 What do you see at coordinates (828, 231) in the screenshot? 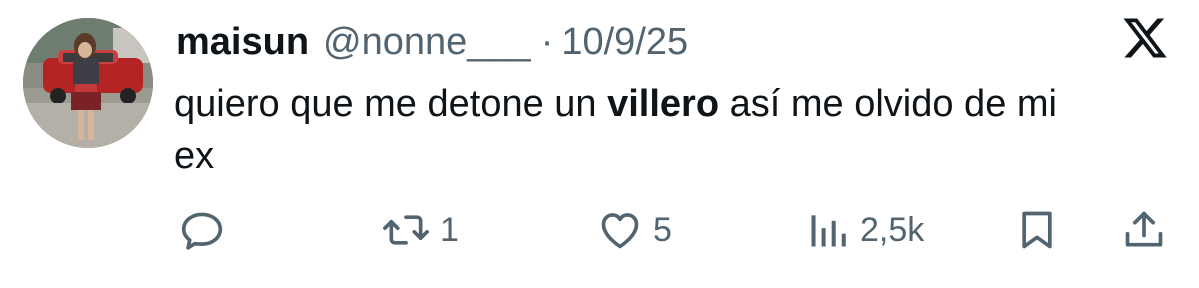
I see `views-bar-chart-icon` at bounding box center [828, 231].